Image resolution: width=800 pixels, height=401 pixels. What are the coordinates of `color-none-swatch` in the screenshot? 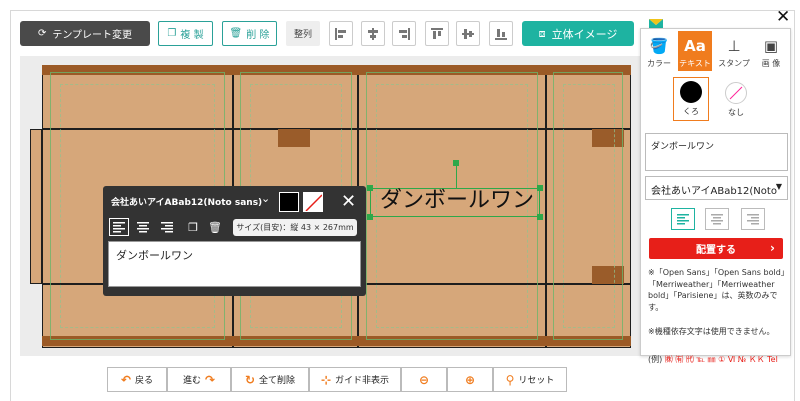 It's located at (313, 202).